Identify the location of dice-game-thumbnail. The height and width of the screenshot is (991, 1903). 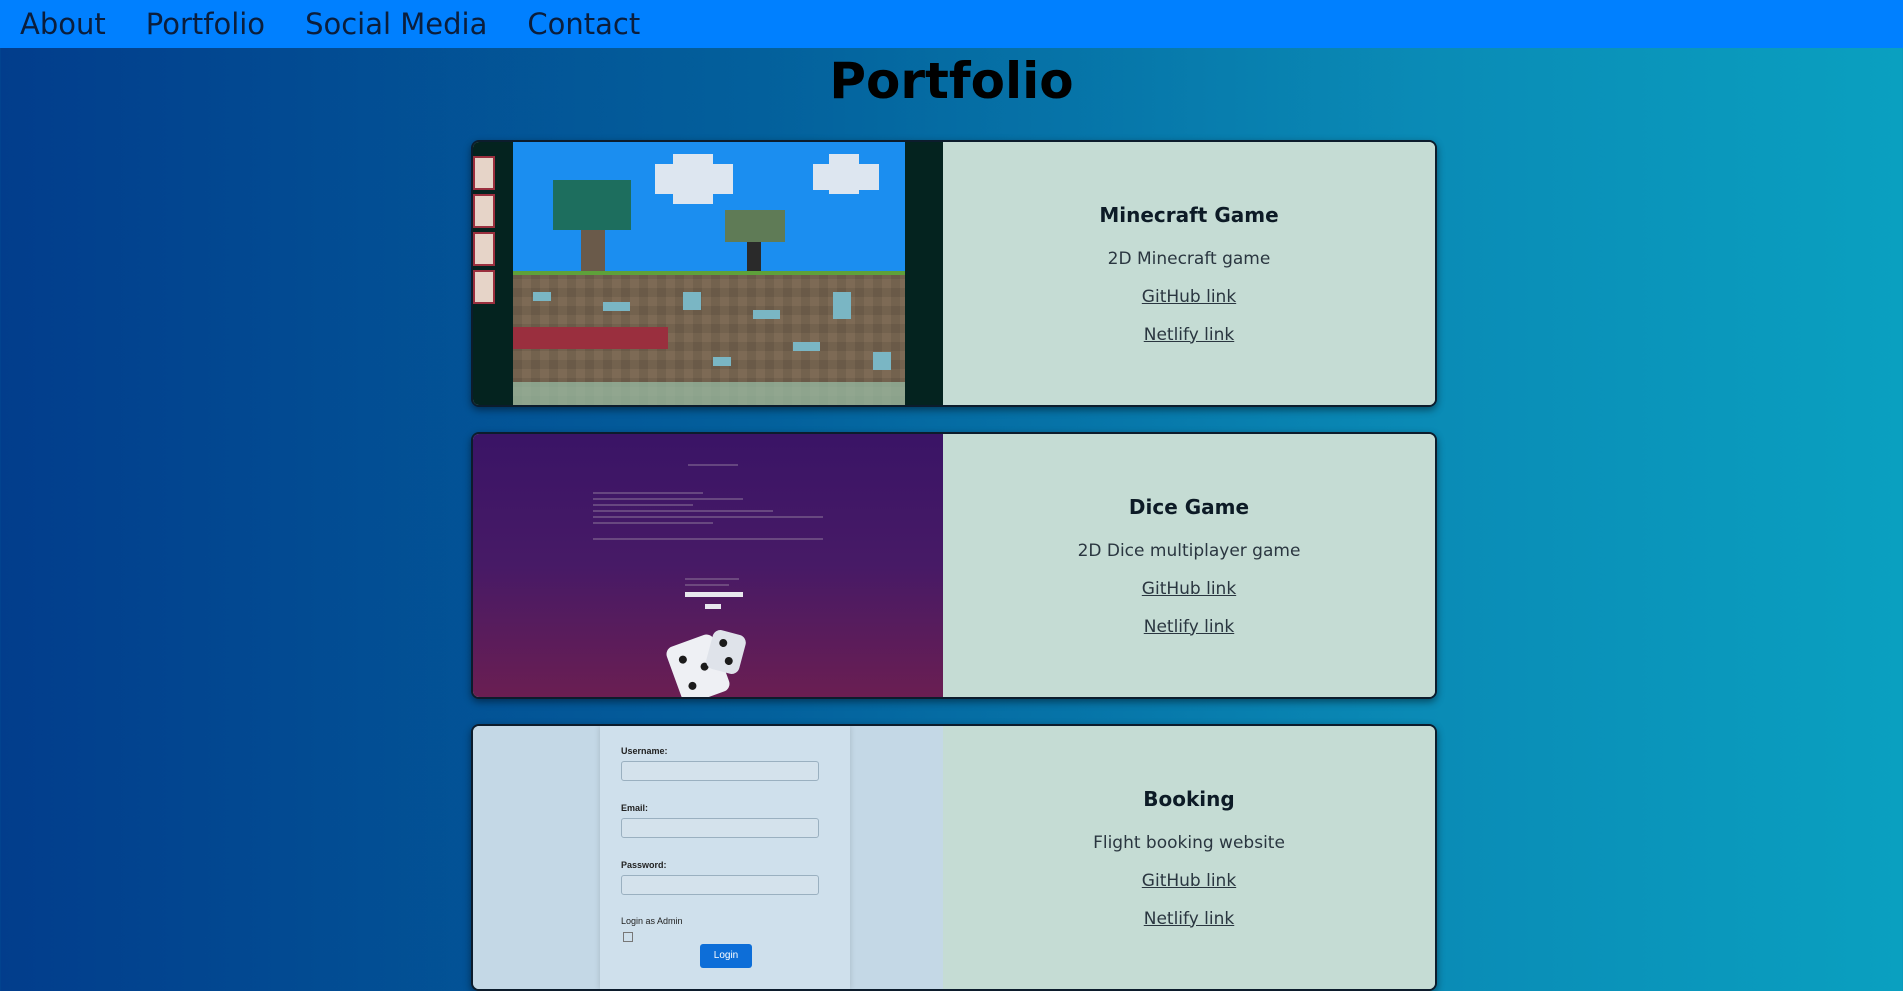
(708, 565).